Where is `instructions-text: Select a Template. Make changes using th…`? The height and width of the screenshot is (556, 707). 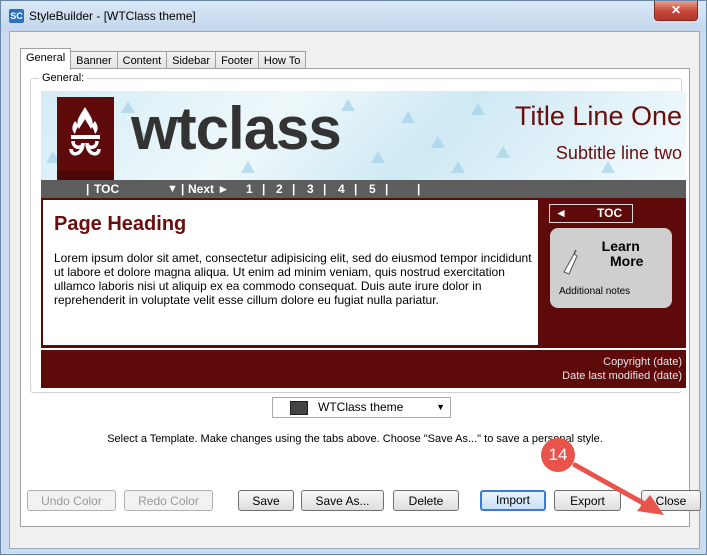
instructions-text: Select a Template. Make changes using th… is located at coordinates (355, 439).